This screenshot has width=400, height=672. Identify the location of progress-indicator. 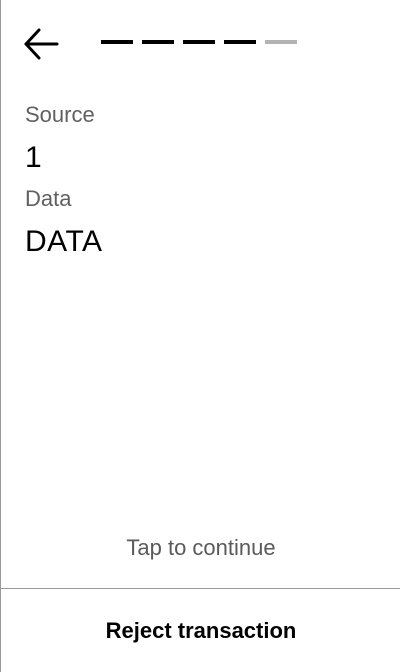
(199, 42).